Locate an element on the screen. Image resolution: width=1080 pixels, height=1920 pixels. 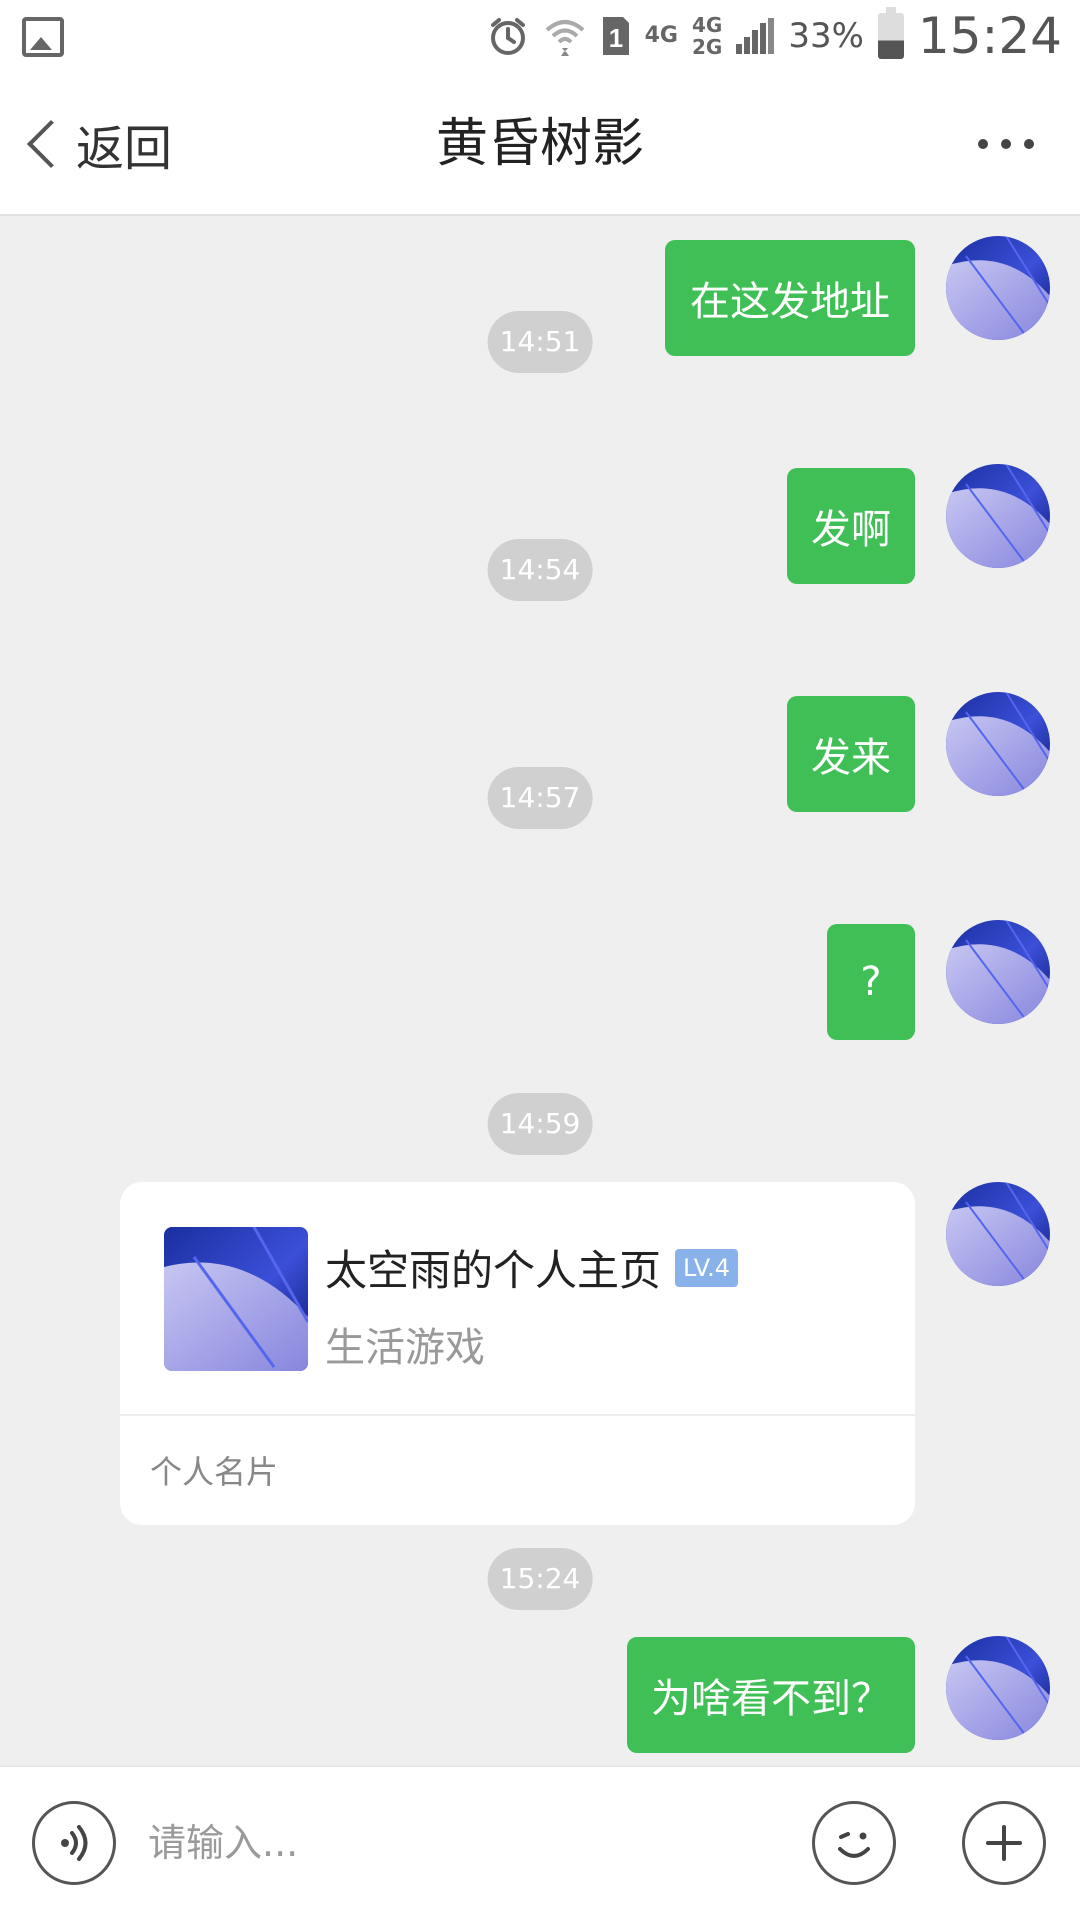
card-thumbnail is located at coordinates (236, 1299).